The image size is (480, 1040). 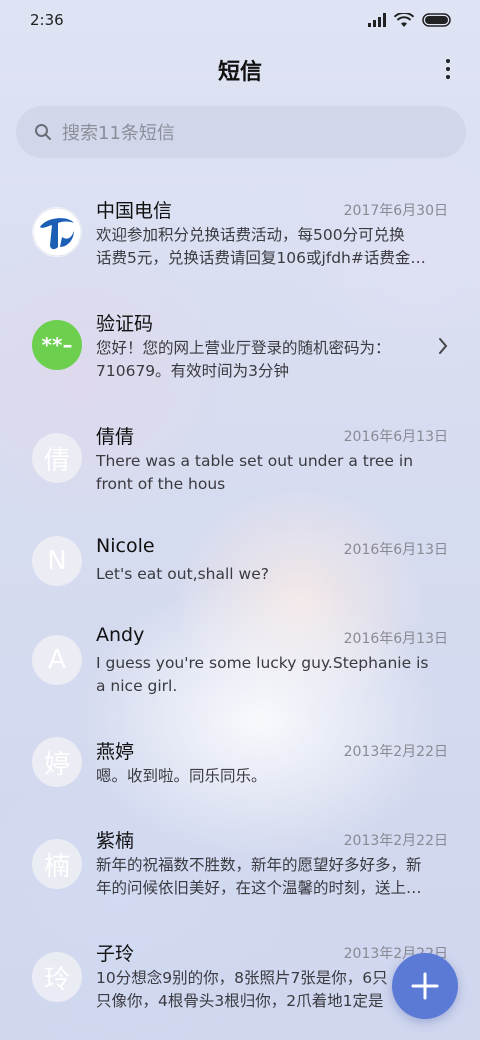 What do you see at coordinates (57, 977) in the screenshot?
I see `avatar: 玲` at bounding box center [57, 977].